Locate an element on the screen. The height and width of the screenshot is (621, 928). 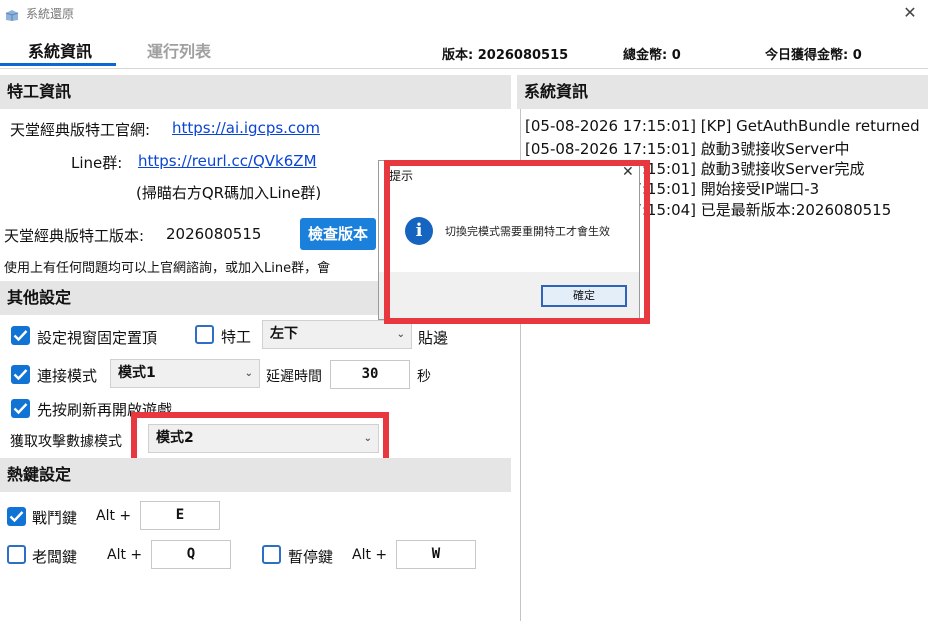
version-value: 2026080515 is located at coordinates (214, 234).